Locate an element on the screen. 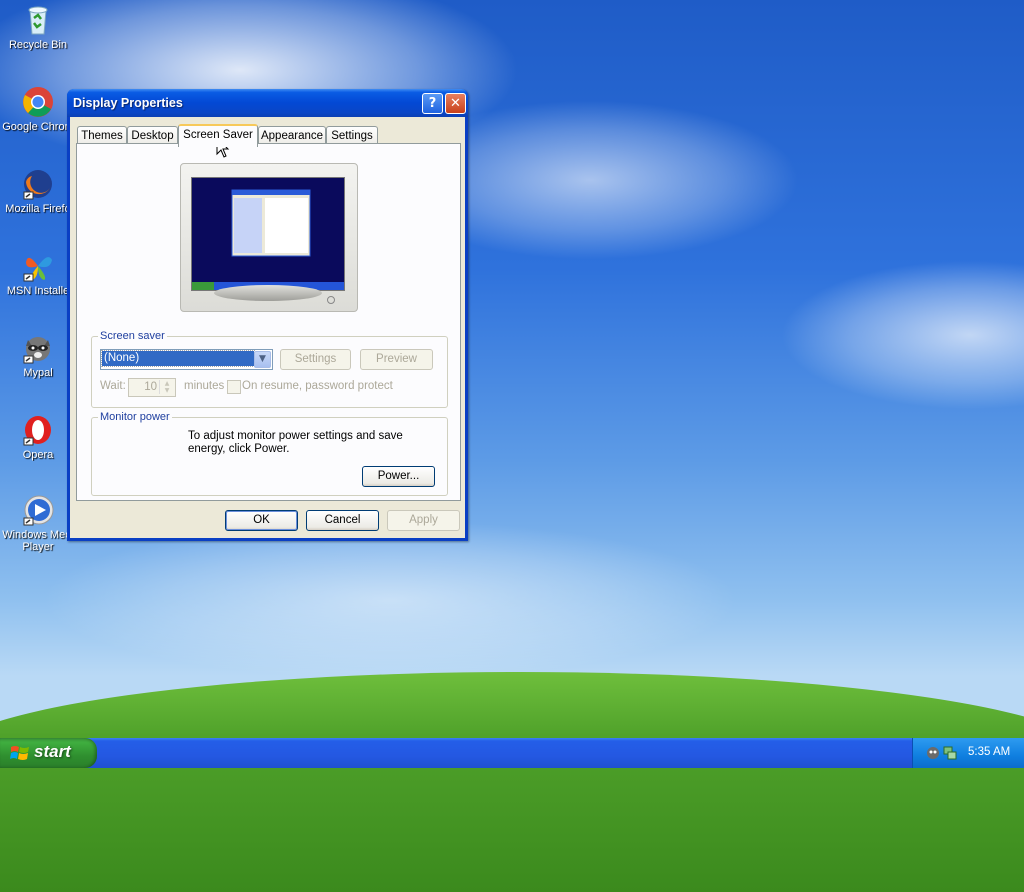  preview-button: Preview is located at coordinates (396, 359).